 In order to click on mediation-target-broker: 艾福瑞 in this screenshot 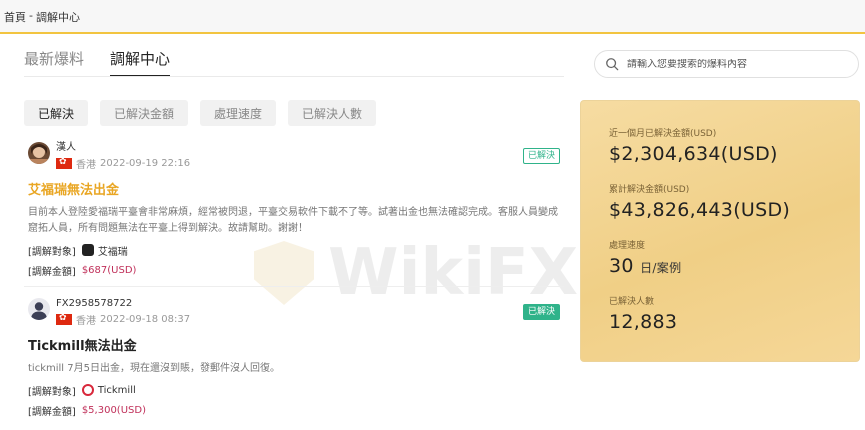, I will do `click(113, 250)`.